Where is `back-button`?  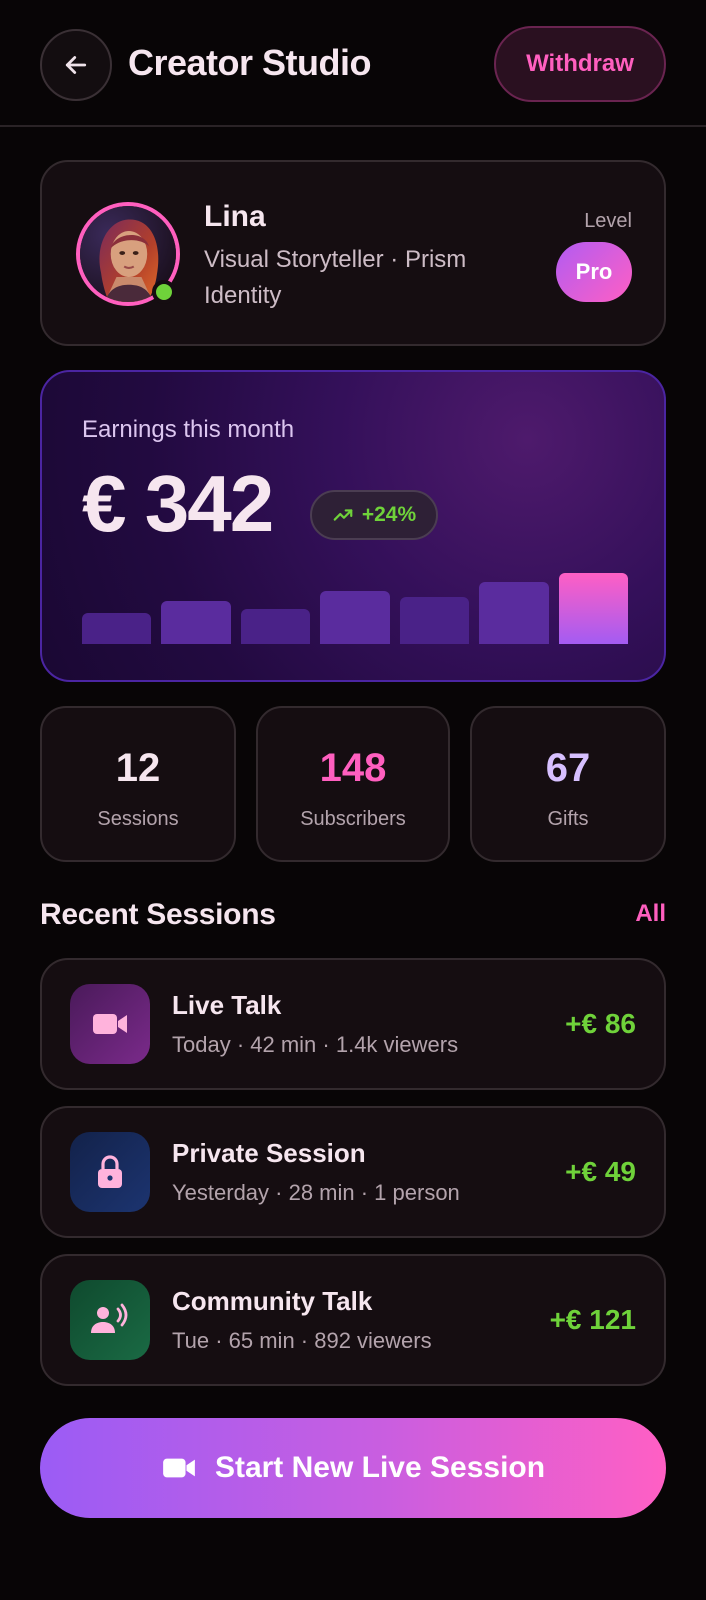
back-button is located at coordinates (76, 65).